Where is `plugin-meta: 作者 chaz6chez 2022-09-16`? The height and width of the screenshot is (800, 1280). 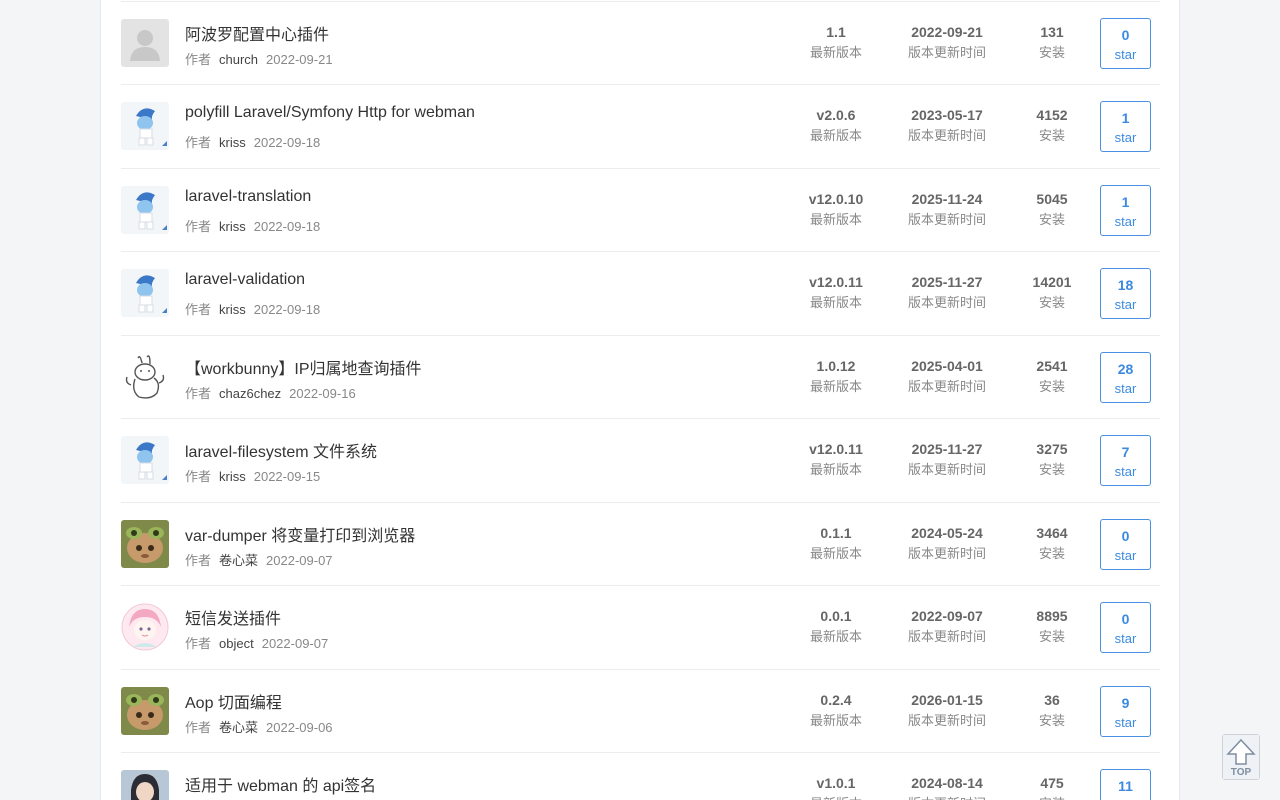
plugin-meta: 作者 chaz6chez 2022-09-16 is located at coordinates (270, 392).